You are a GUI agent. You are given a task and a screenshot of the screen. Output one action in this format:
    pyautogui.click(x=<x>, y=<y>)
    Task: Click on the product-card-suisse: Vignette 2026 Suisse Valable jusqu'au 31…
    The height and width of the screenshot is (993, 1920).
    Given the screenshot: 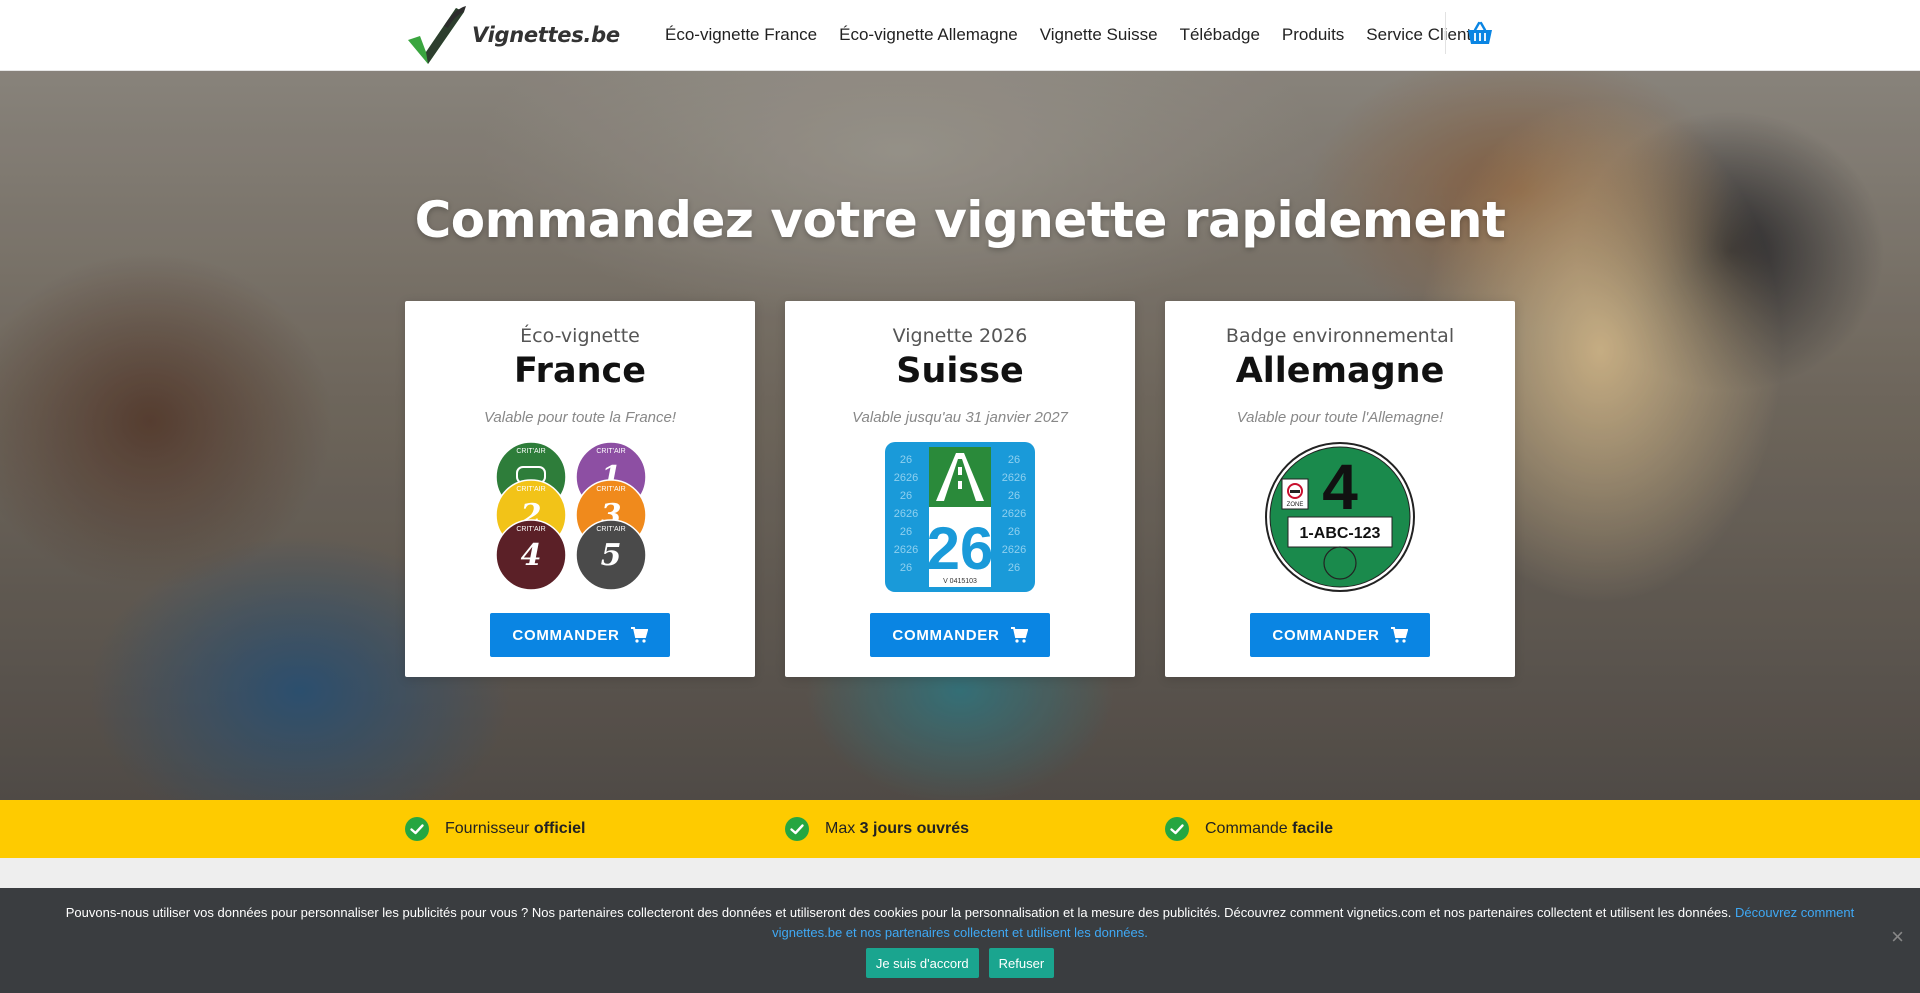 What is the action you would take?
    pyautogui.click(x=960, y=489)
    